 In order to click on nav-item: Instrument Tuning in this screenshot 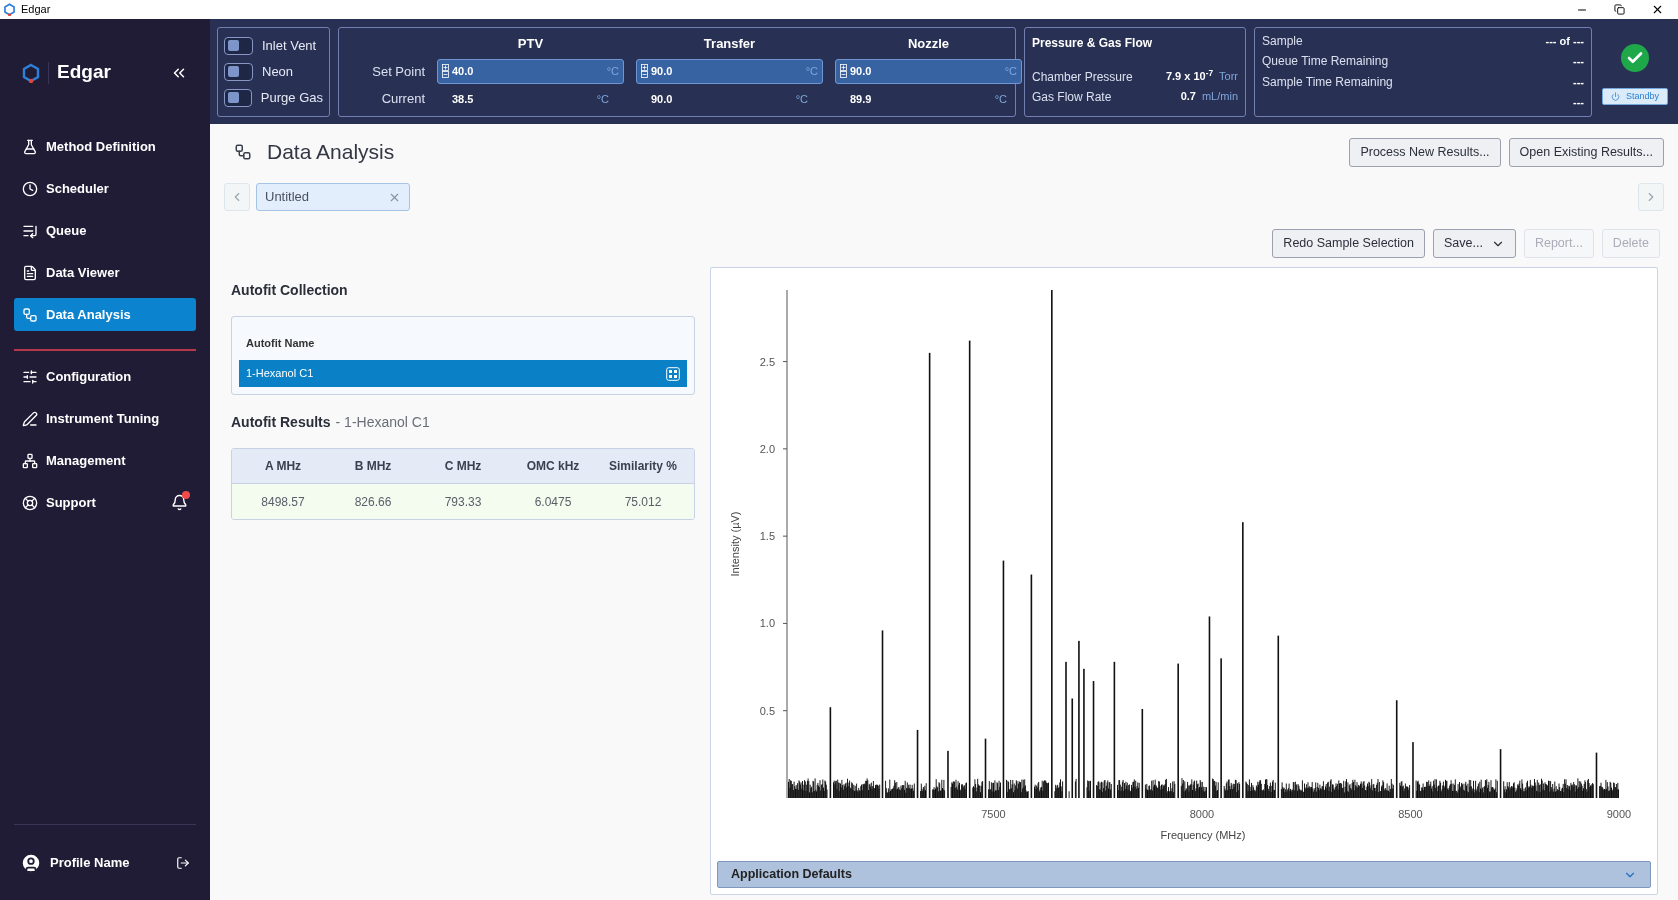, I will do `click(105, 418)`.